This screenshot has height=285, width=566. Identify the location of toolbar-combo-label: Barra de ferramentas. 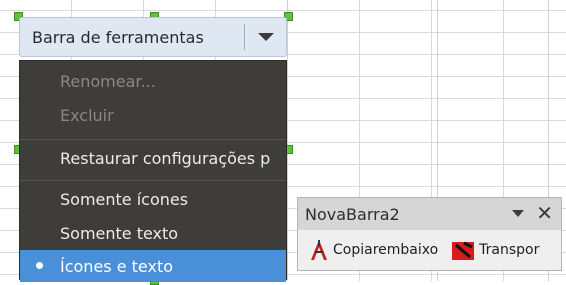
(125, 37).